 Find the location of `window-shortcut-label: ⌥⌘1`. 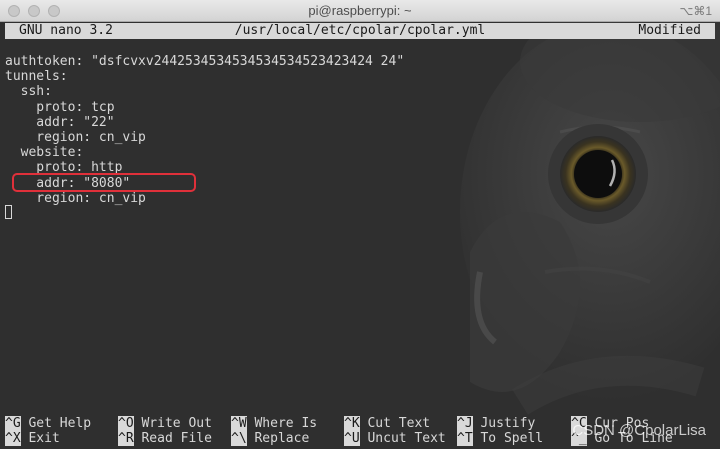

window-shortcut-label: ⌥⌘1 is located at coordinates (695, 11).